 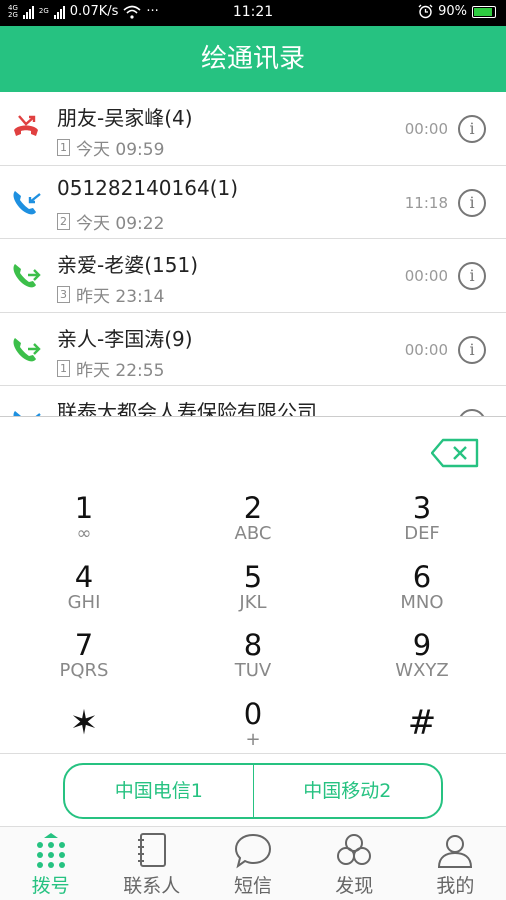 What do you see at coordinates (253, 349) in the screenshot?
I see `call-log-item: 亲人-李国涛(9) 1 昨天 22:55 00:00 i` at bounding box center [253, 349].